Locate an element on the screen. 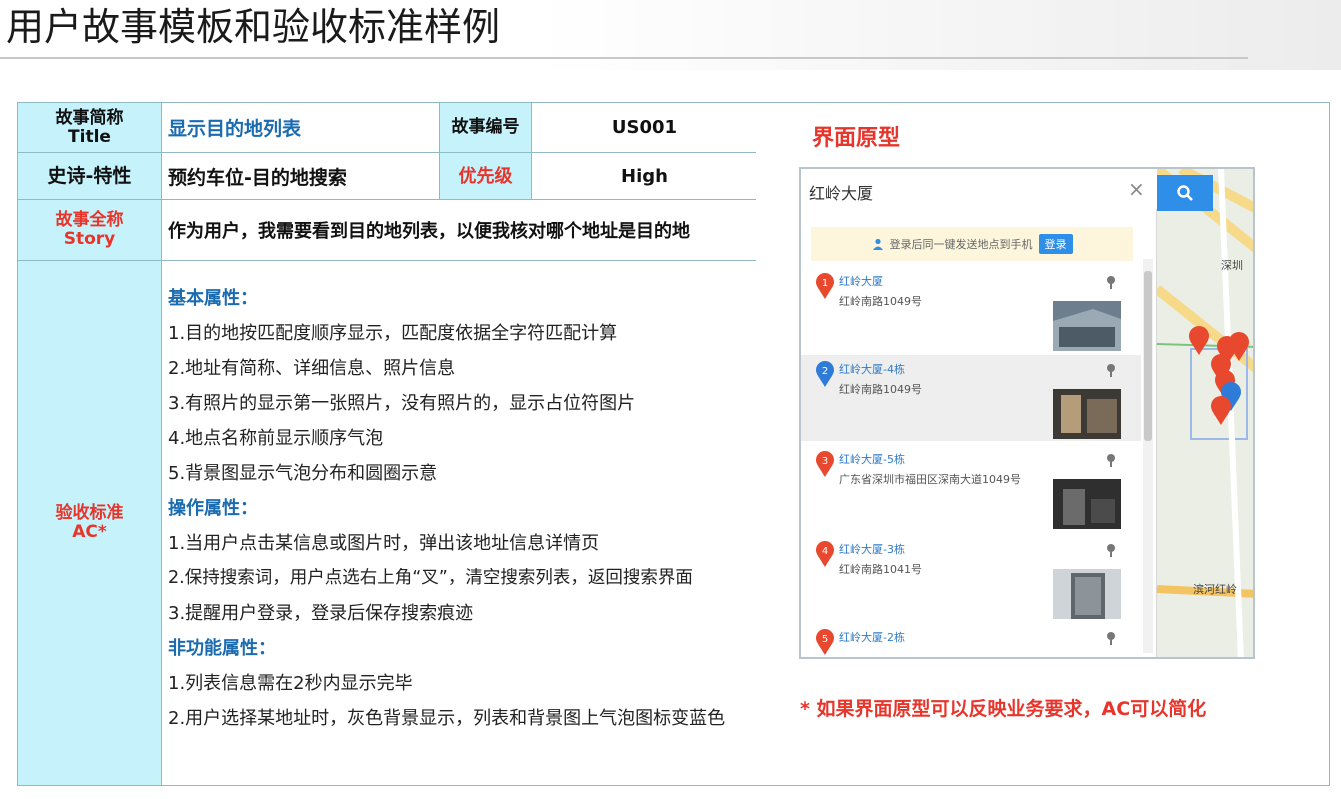 This screenshot has width=1341, height=799. login-button: 登录 is located at coordinates (1055, 244).